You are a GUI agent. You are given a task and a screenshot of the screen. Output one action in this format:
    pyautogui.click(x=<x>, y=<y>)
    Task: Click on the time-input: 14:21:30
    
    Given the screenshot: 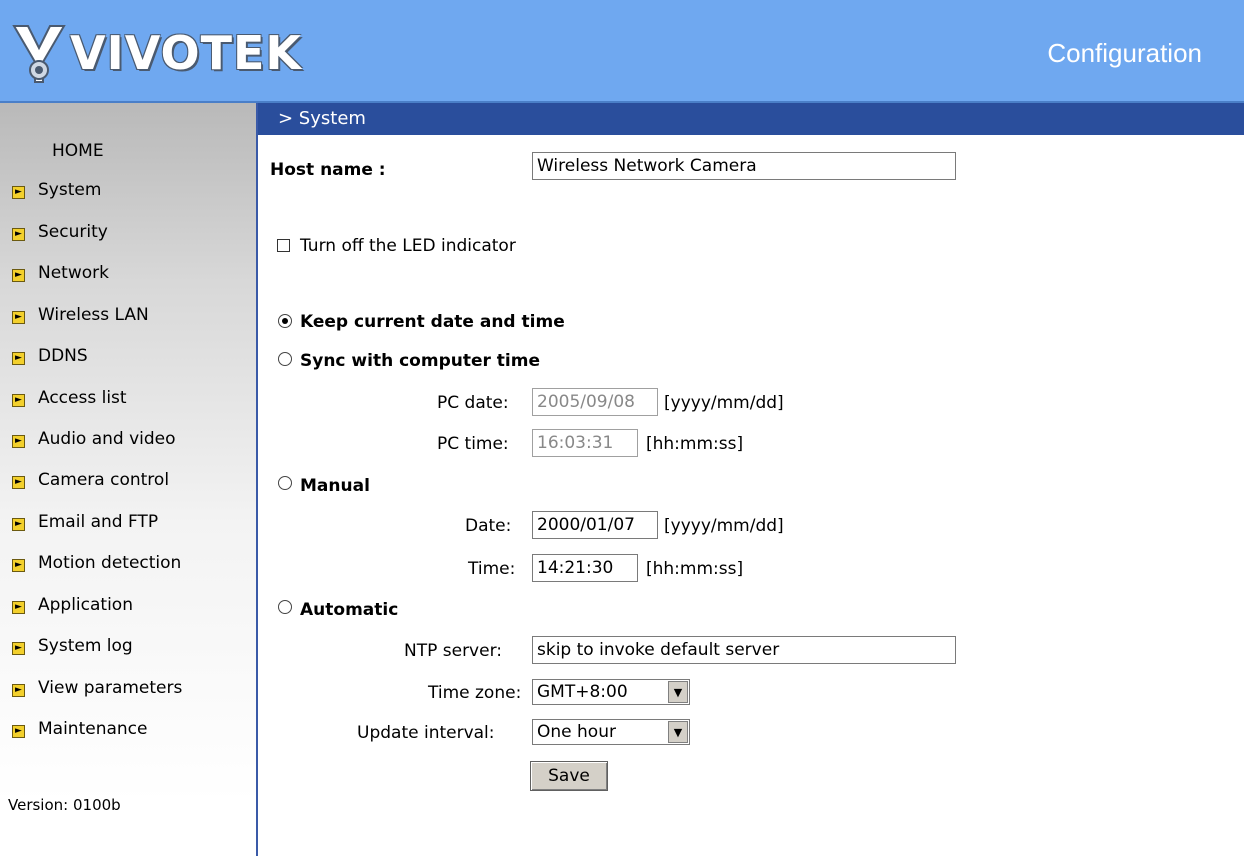 What is the action you would take?
    pyautogui.click(x=585, y=568)
    